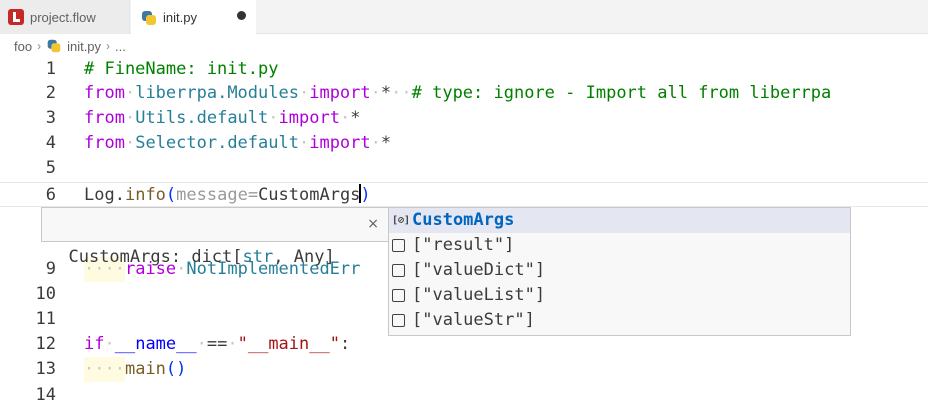 The image size is (928, 415). What do you see at coordinates (155, 344) in the screenshot?
I see `dunder-name: __name__` at bounding box center [155, 344].